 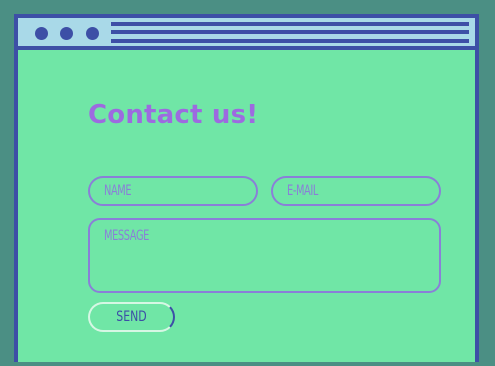 I want to click on form-title: Contact us!, so click(x=173, y=115).